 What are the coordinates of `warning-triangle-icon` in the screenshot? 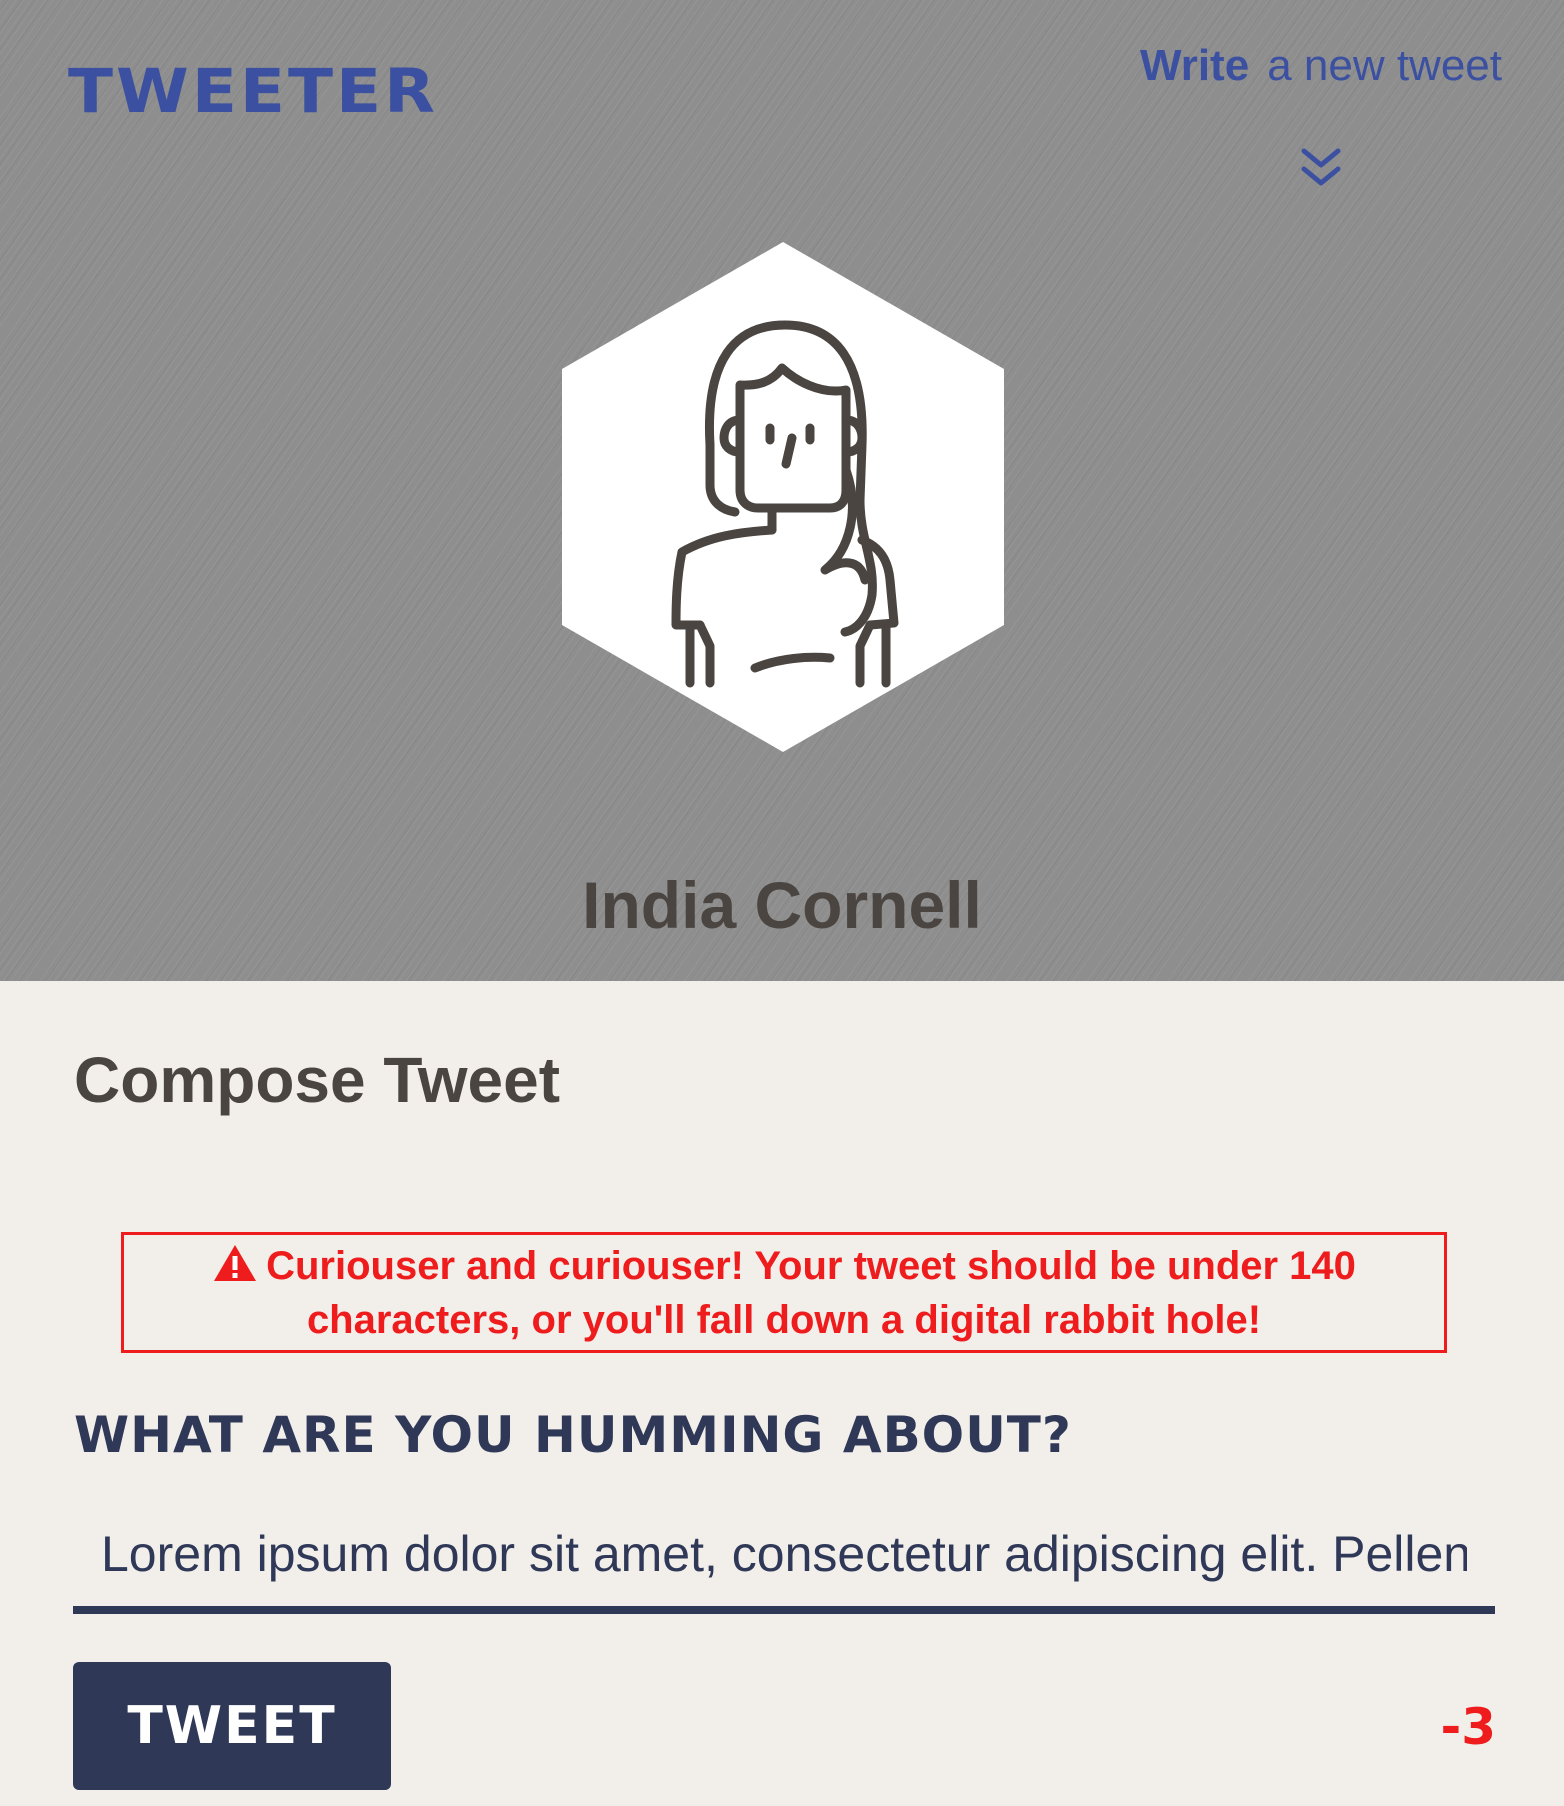 It's located at (235, 1262).